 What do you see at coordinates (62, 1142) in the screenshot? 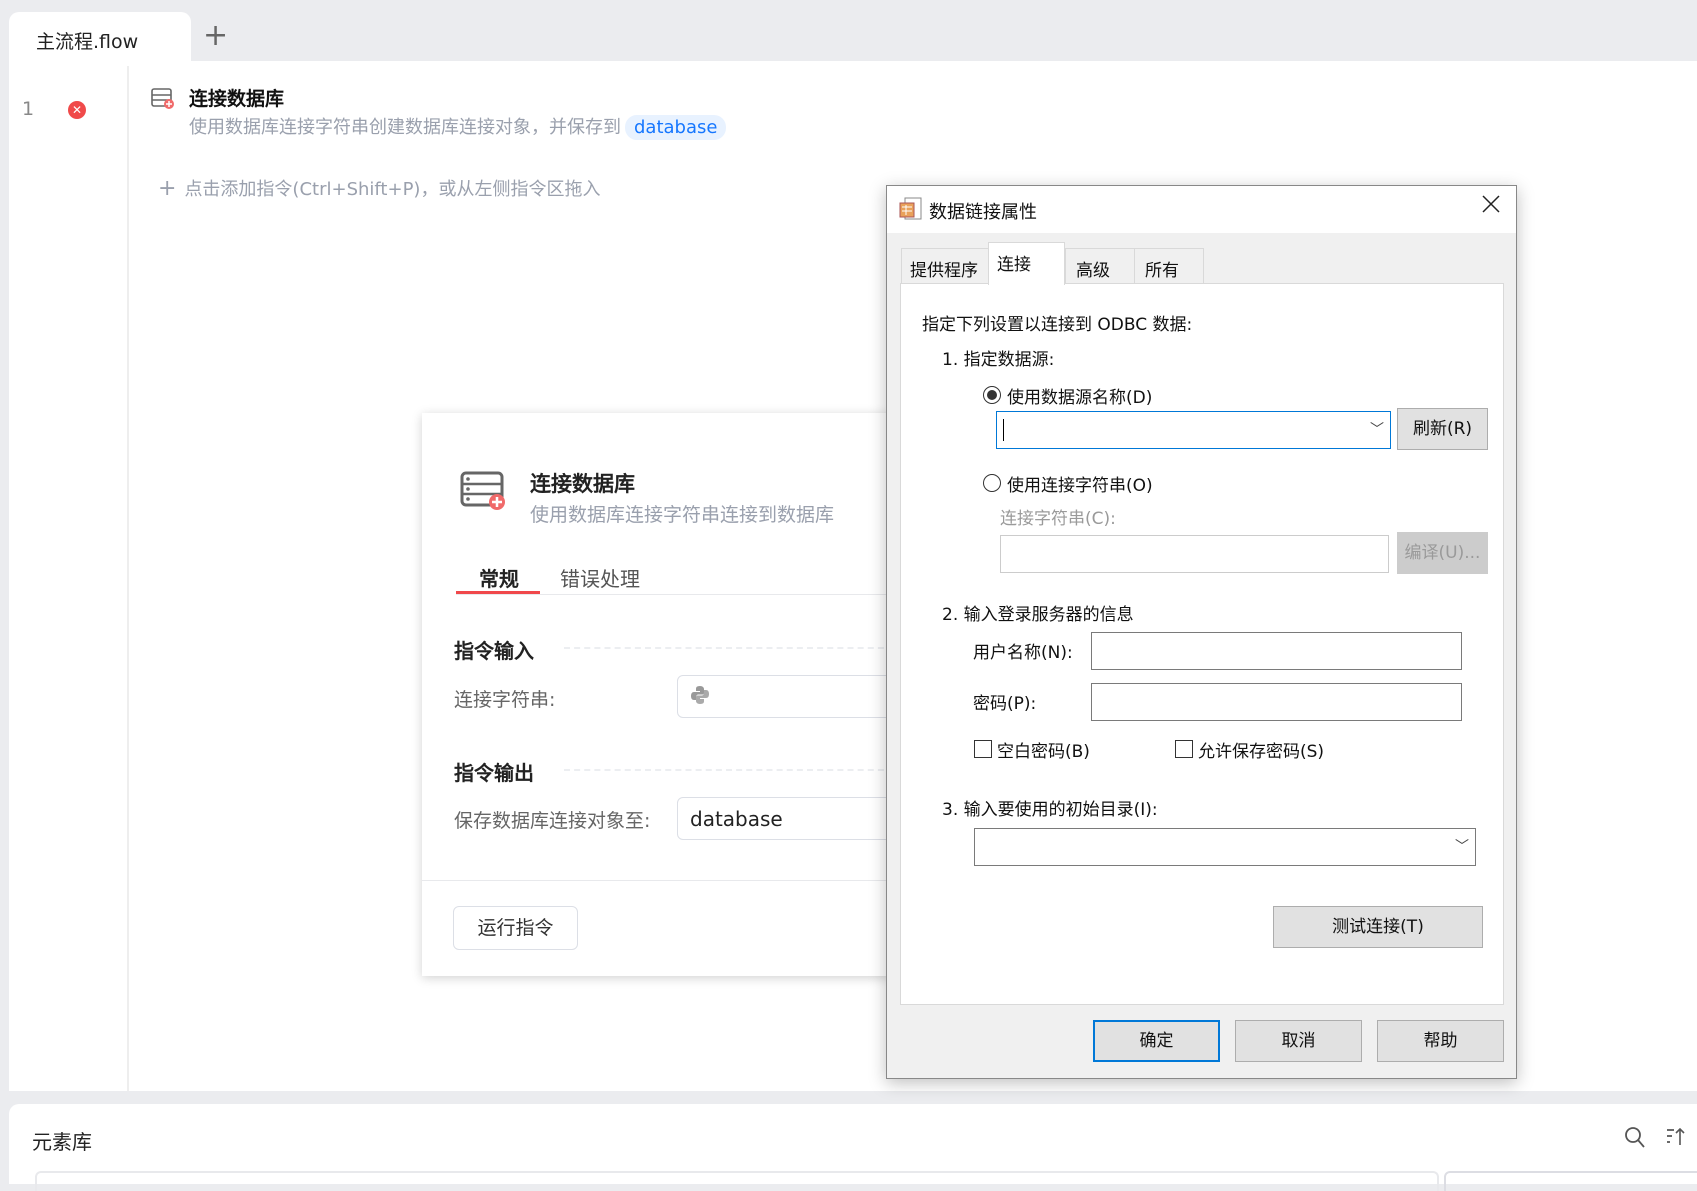
I see `element-library-title: 元素库` at bounding box center [62, 1142].